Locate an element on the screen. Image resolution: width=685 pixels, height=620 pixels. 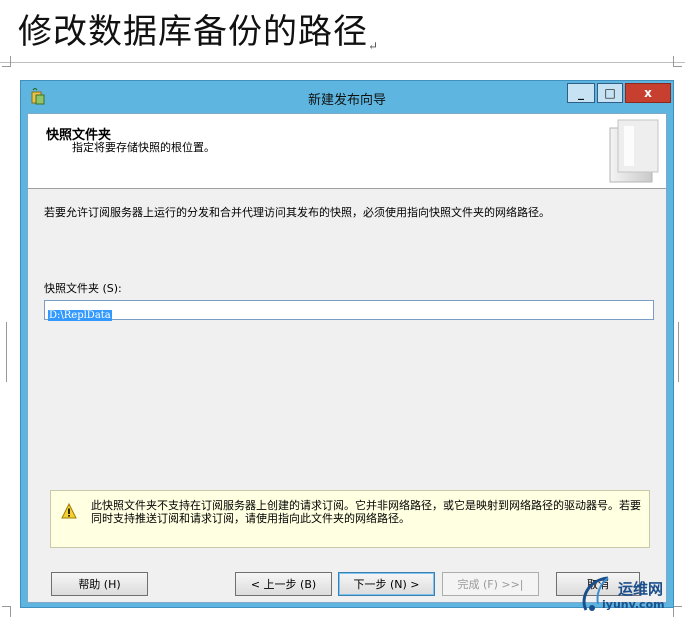
page-subtitle: 指定将要存储快照的根位置。 is located at coordinates (143, 147).